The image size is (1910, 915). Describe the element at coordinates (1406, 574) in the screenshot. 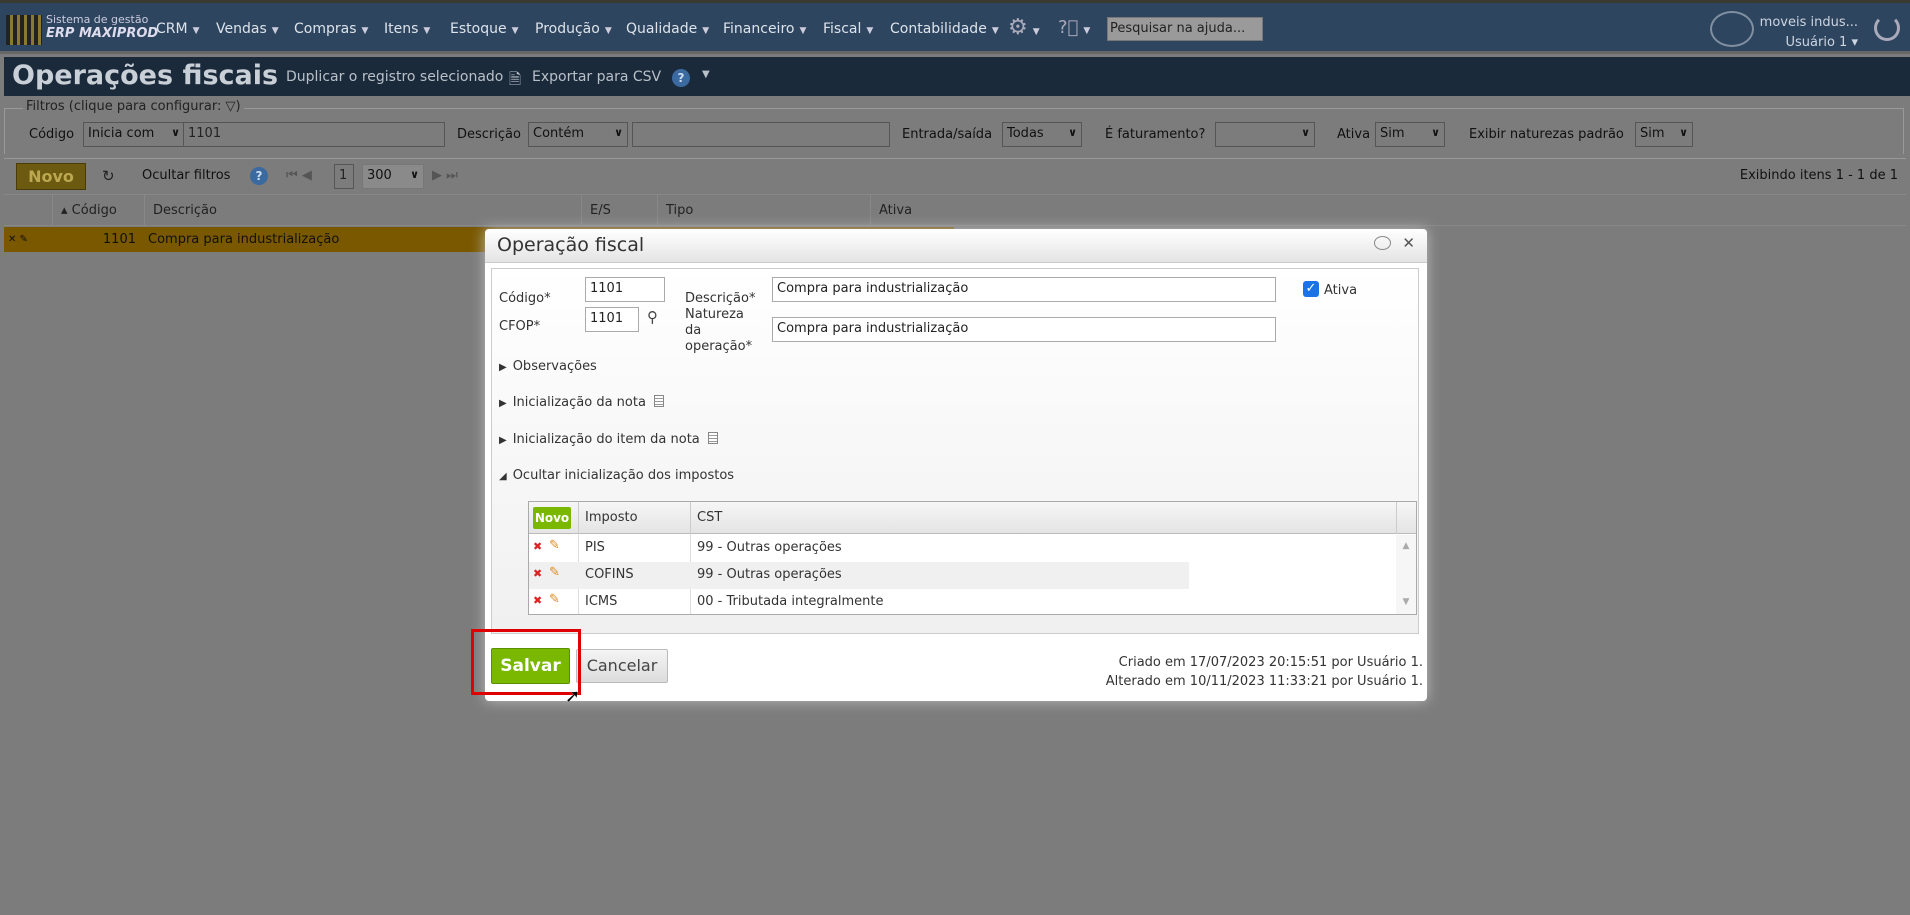

I see `scrollbar: ▲ ▼` at that location.